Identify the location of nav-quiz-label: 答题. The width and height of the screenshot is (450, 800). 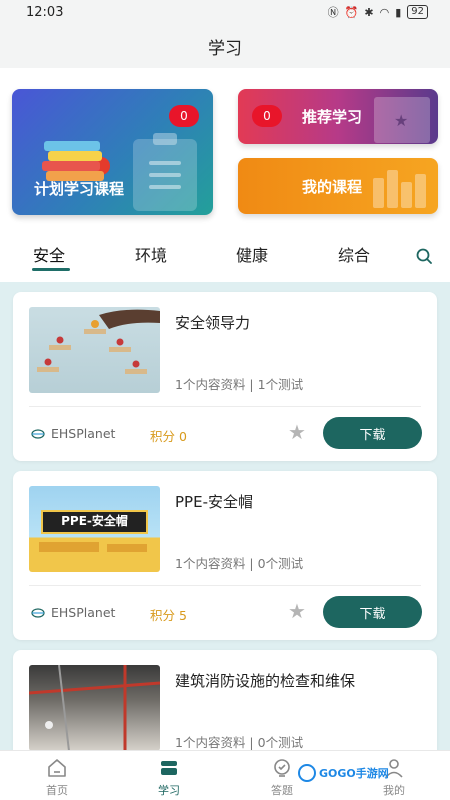
(282, 790).